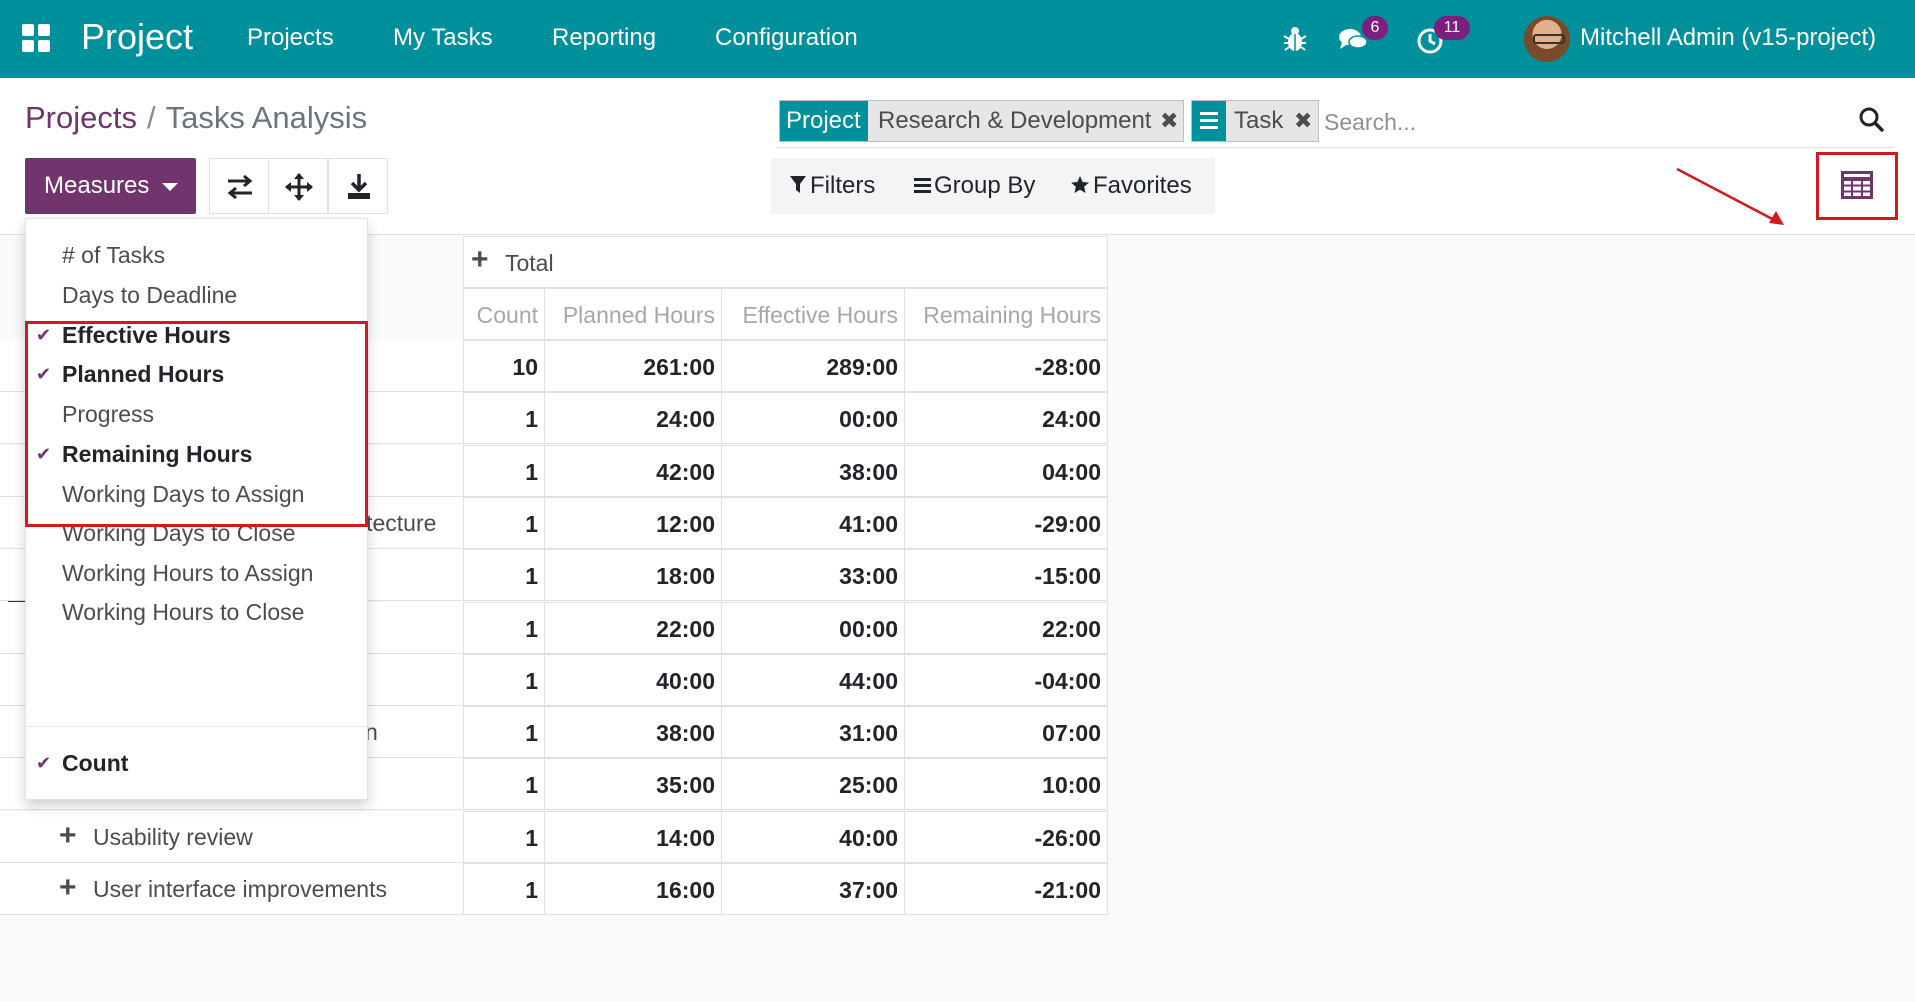 The image size is (1915, 1002). What do you see at coordinates (504, 366) in the screenshot?
I see `pivot-cell: 10` at bounding box center [504, 366].